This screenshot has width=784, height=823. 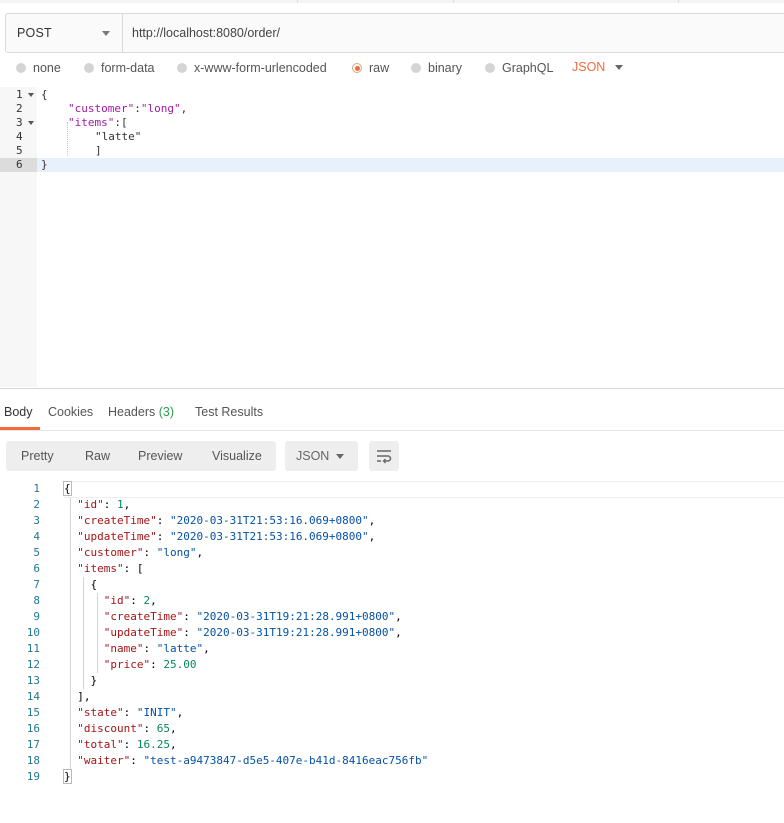 I want to click on url-input: http://localhost:8080/order/, so click(x=206, y=33).